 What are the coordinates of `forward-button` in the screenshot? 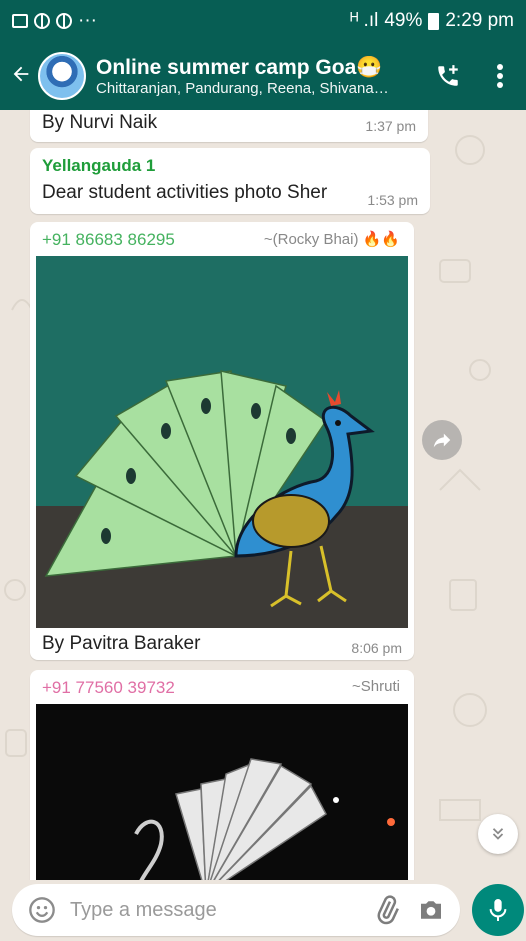 It's located at (442, 440).